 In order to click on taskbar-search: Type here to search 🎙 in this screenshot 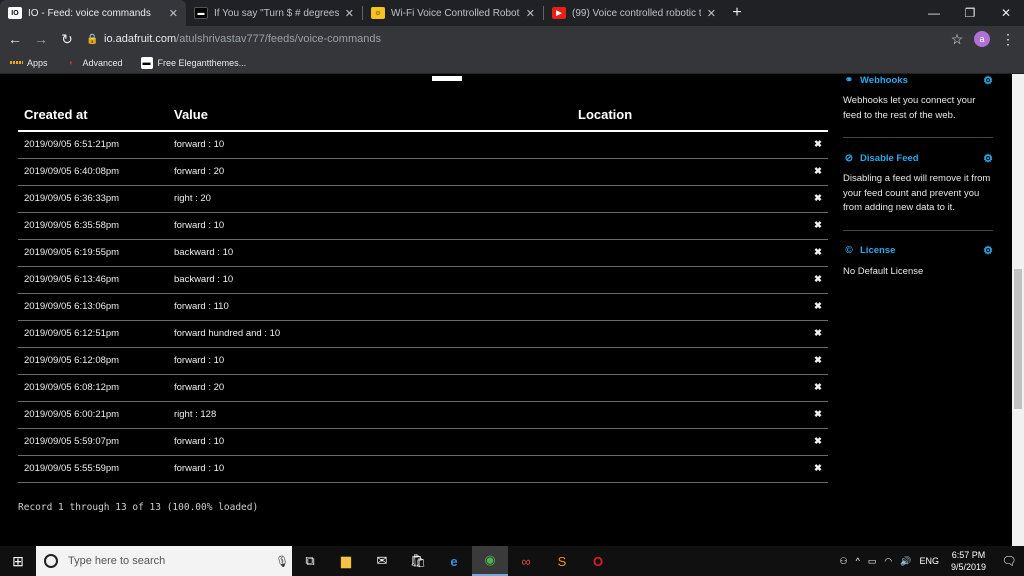, I will do `click(164, 561)`.